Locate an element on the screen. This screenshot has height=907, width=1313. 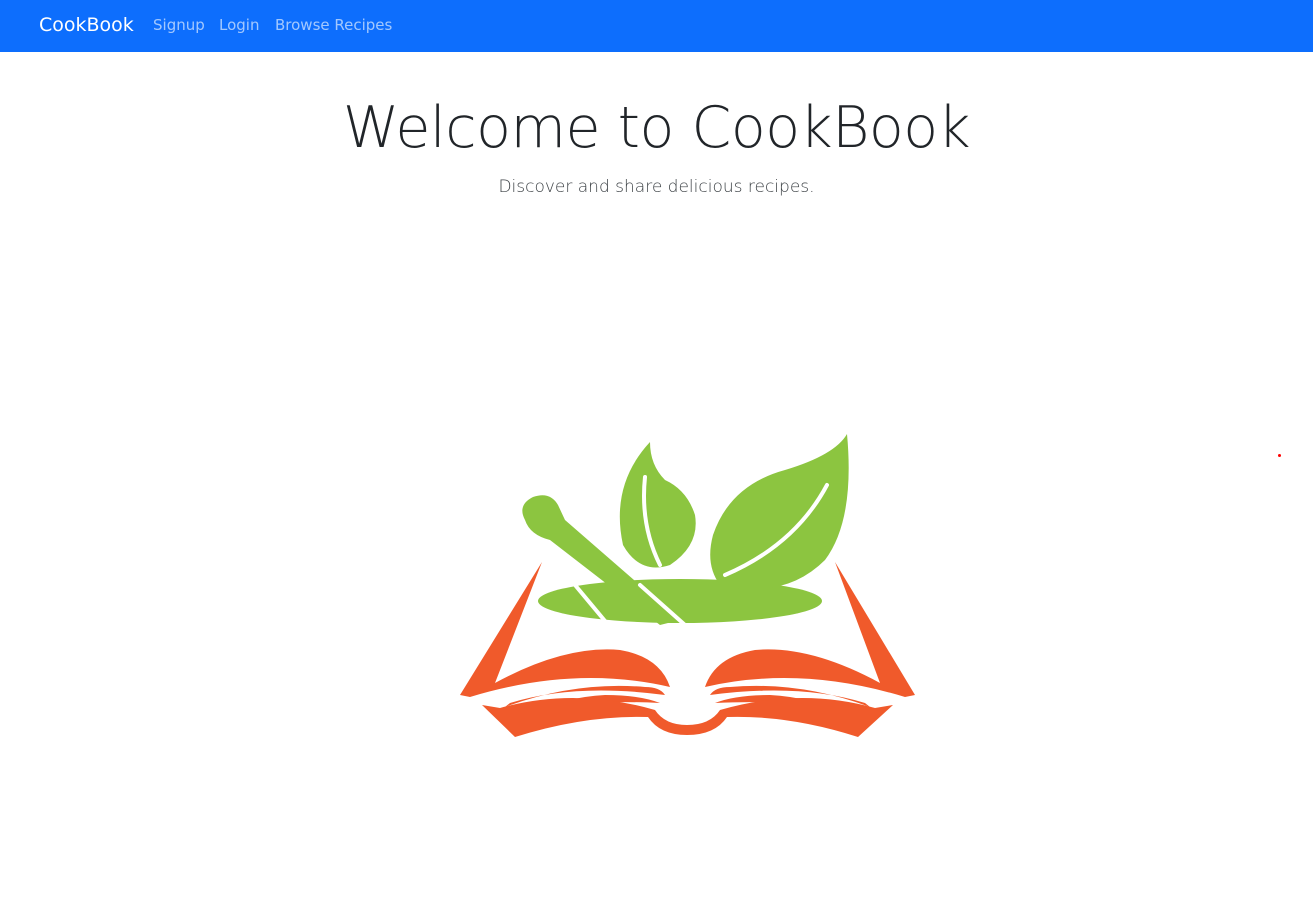
top-navbar: CookBook Signup Login Browse Recipes is located at coordinates (656, 26).